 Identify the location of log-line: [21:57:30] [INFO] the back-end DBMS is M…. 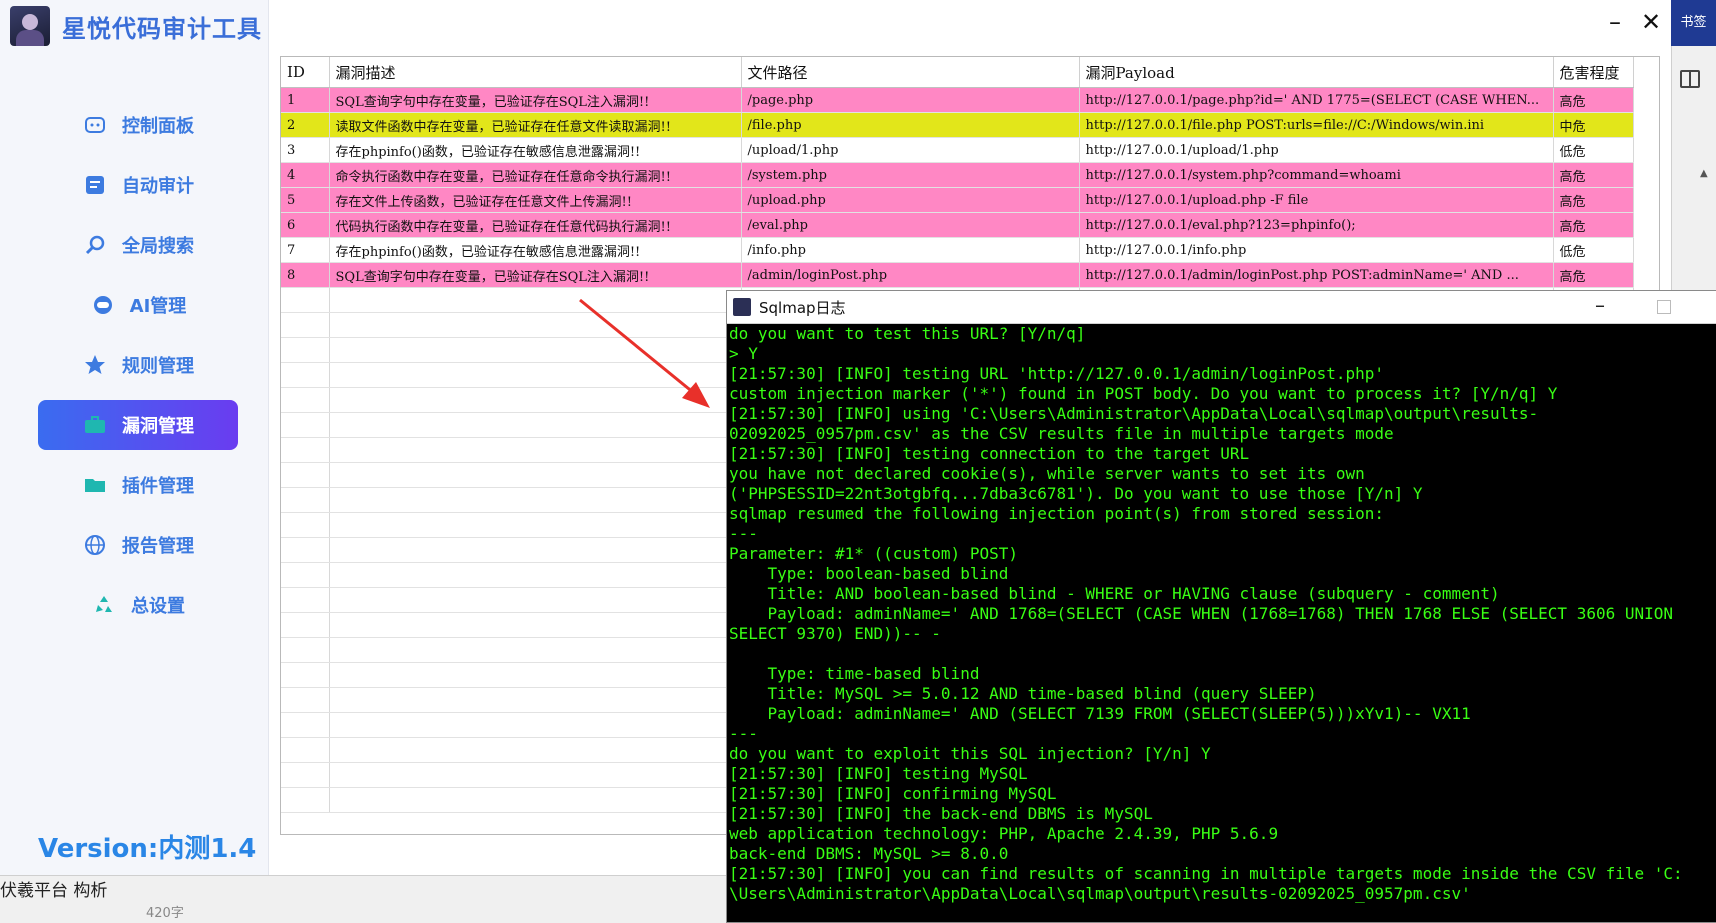
(941, 813).